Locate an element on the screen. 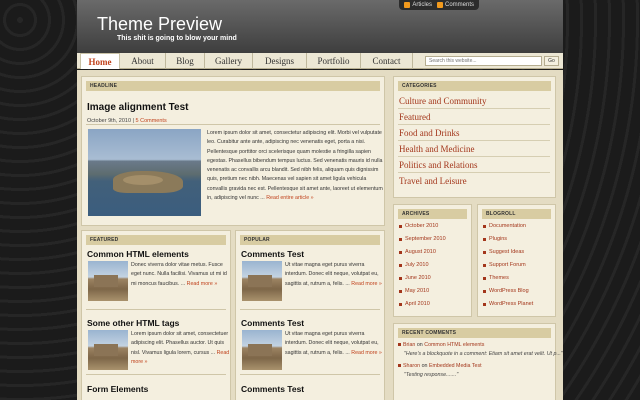 The image size is (640, 400). site-title: Theme Preview is located at coordinates (159, 24).